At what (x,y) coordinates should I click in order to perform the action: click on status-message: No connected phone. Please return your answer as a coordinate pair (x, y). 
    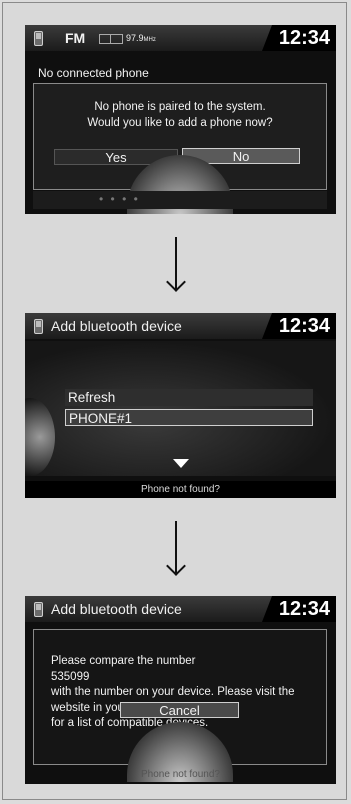
    Looking at the image, I should click on (93, 73).